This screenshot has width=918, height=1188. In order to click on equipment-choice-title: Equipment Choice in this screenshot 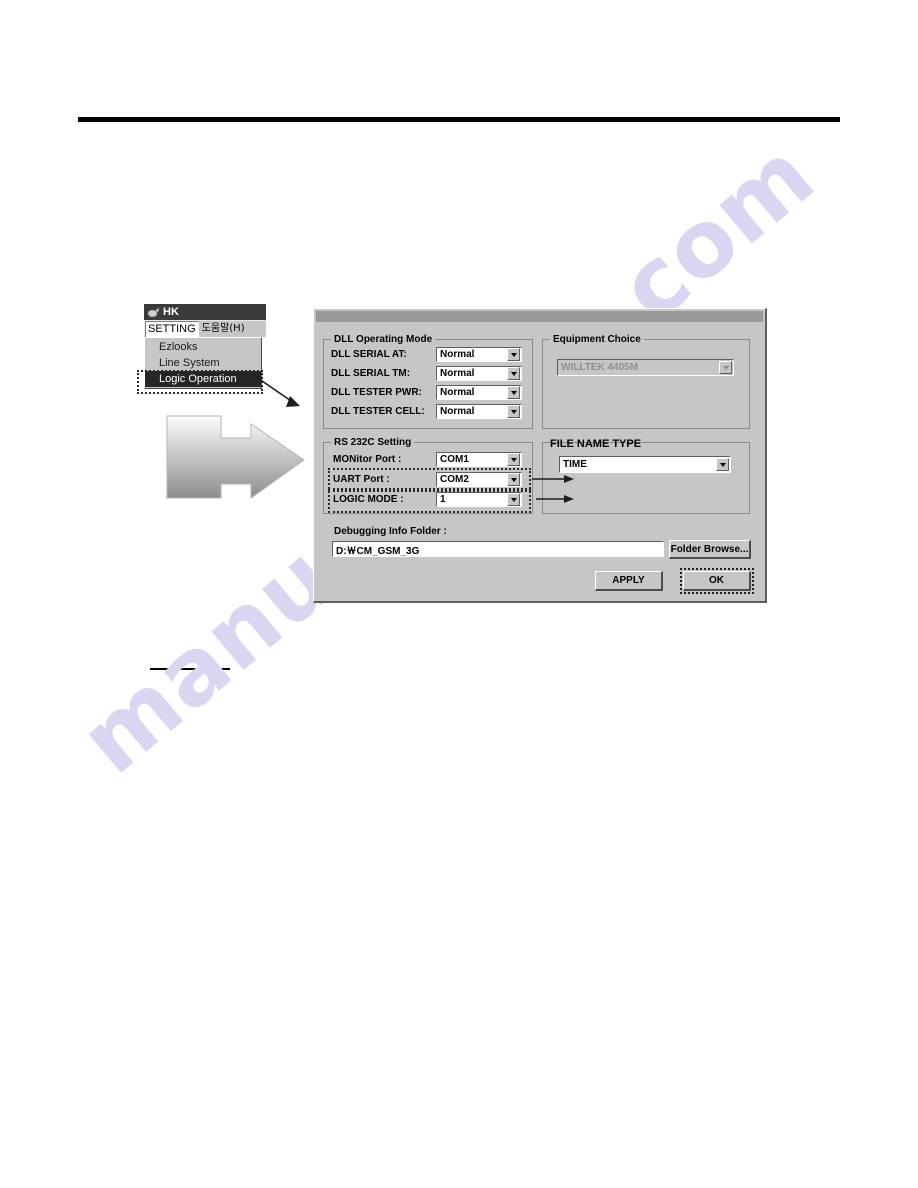, I will do `click(597, 339)`.